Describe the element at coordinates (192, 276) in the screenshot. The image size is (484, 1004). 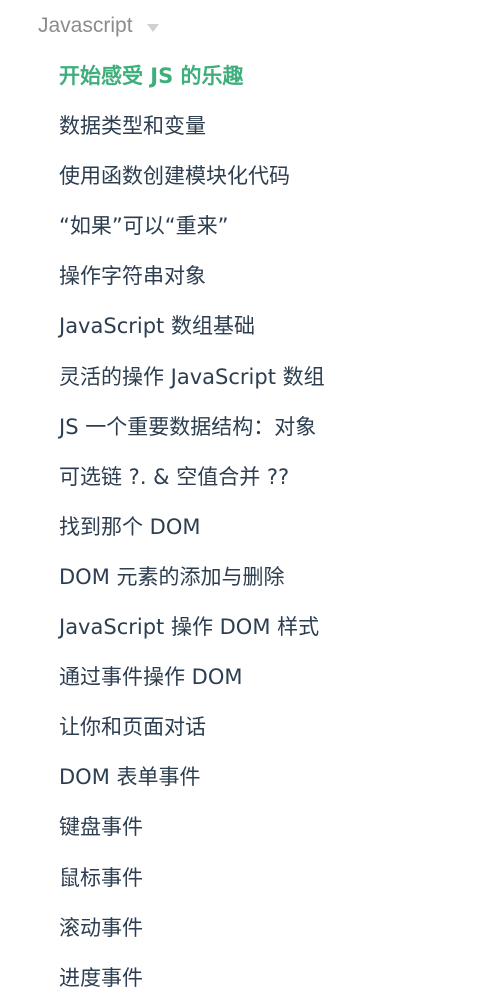
I see `sidebar-item: 操作字符串对象` at that location.